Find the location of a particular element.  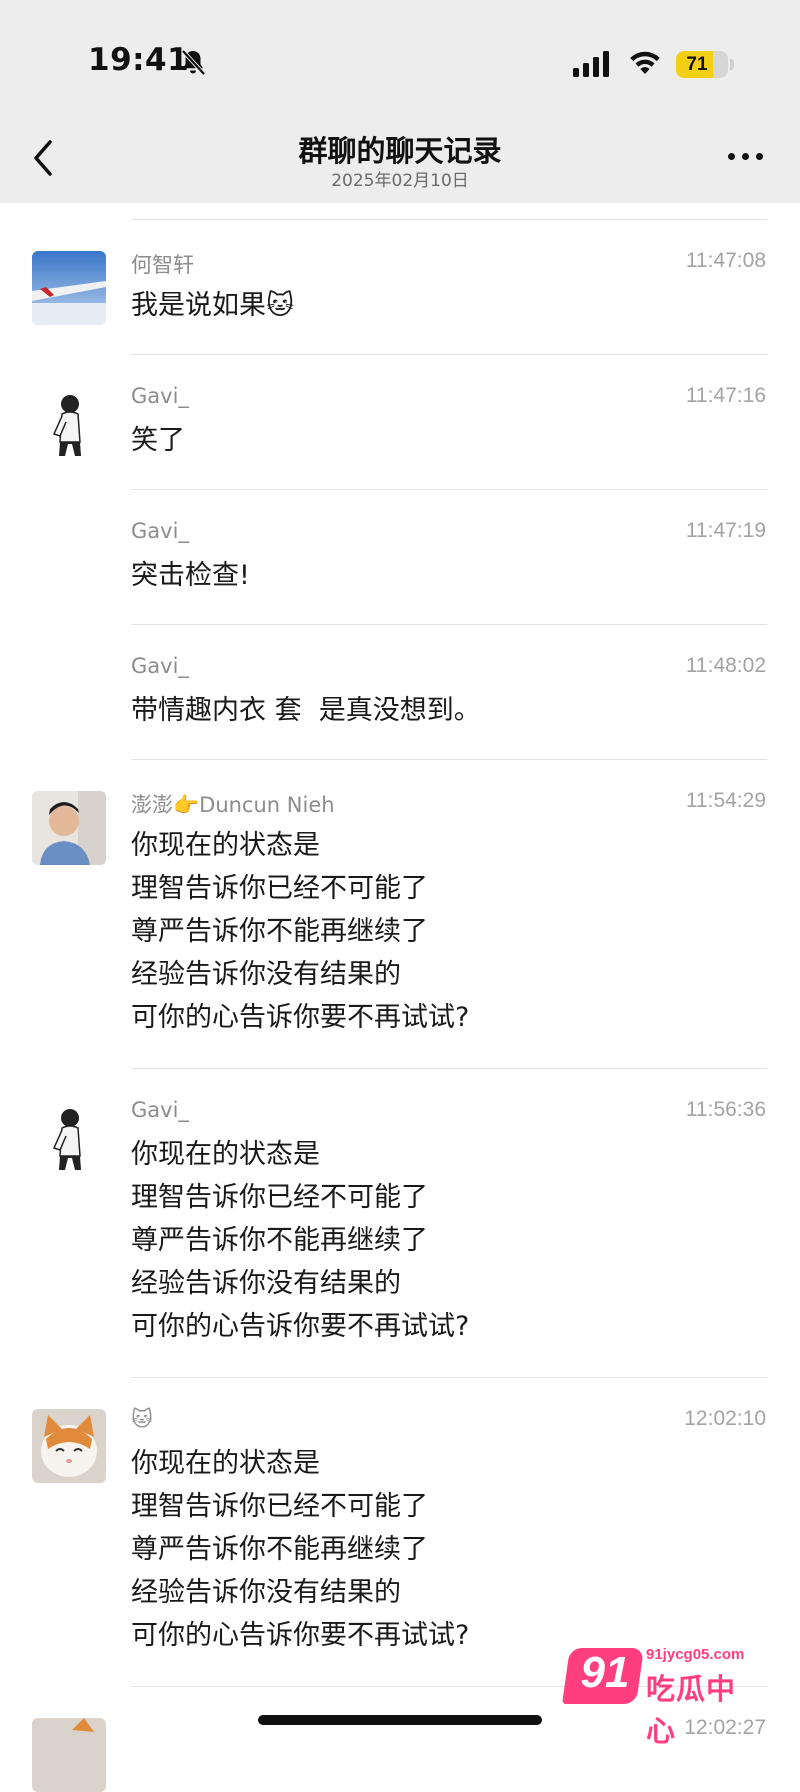

battery-indicator: 71 is located at coordinates (702, 64).